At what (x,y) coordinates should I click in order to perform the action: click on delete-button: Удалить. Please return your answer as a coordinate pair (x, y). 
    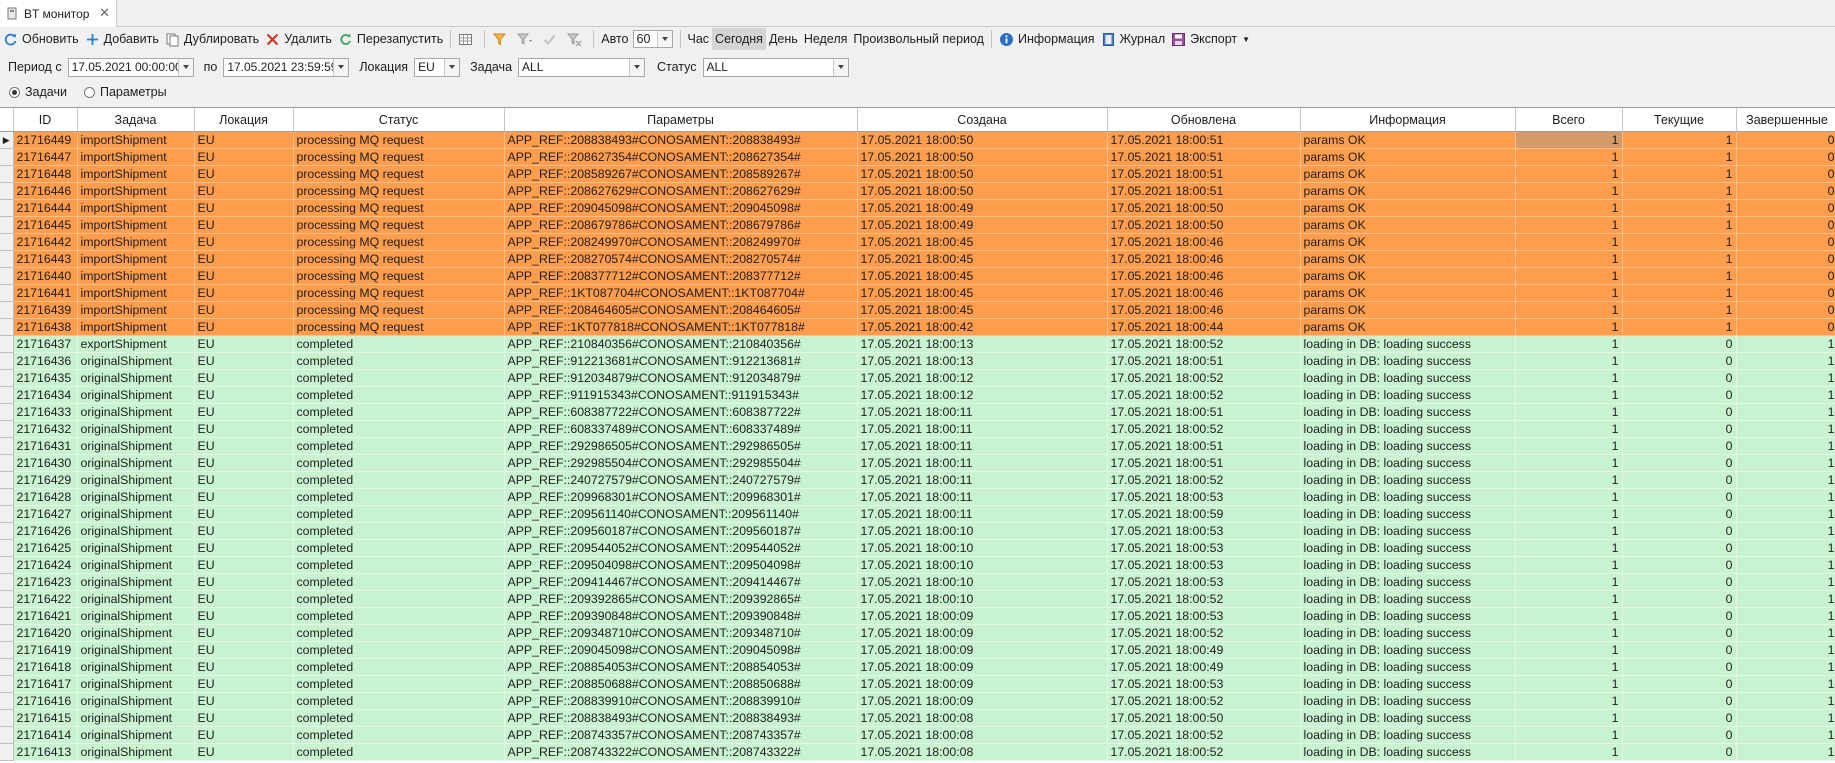
    Looking at the image, I should click on (298, 39).